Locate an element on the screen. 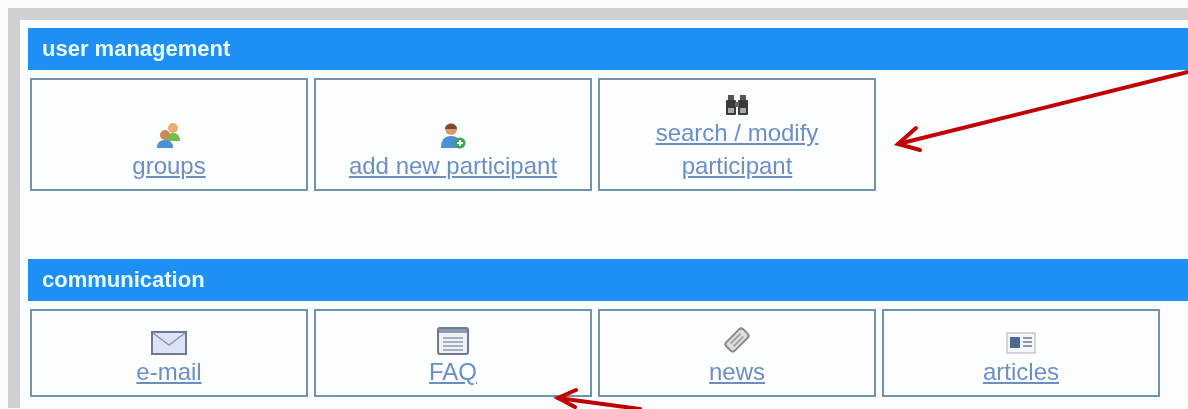  envelope-icon is located at coordinates (169, 343).